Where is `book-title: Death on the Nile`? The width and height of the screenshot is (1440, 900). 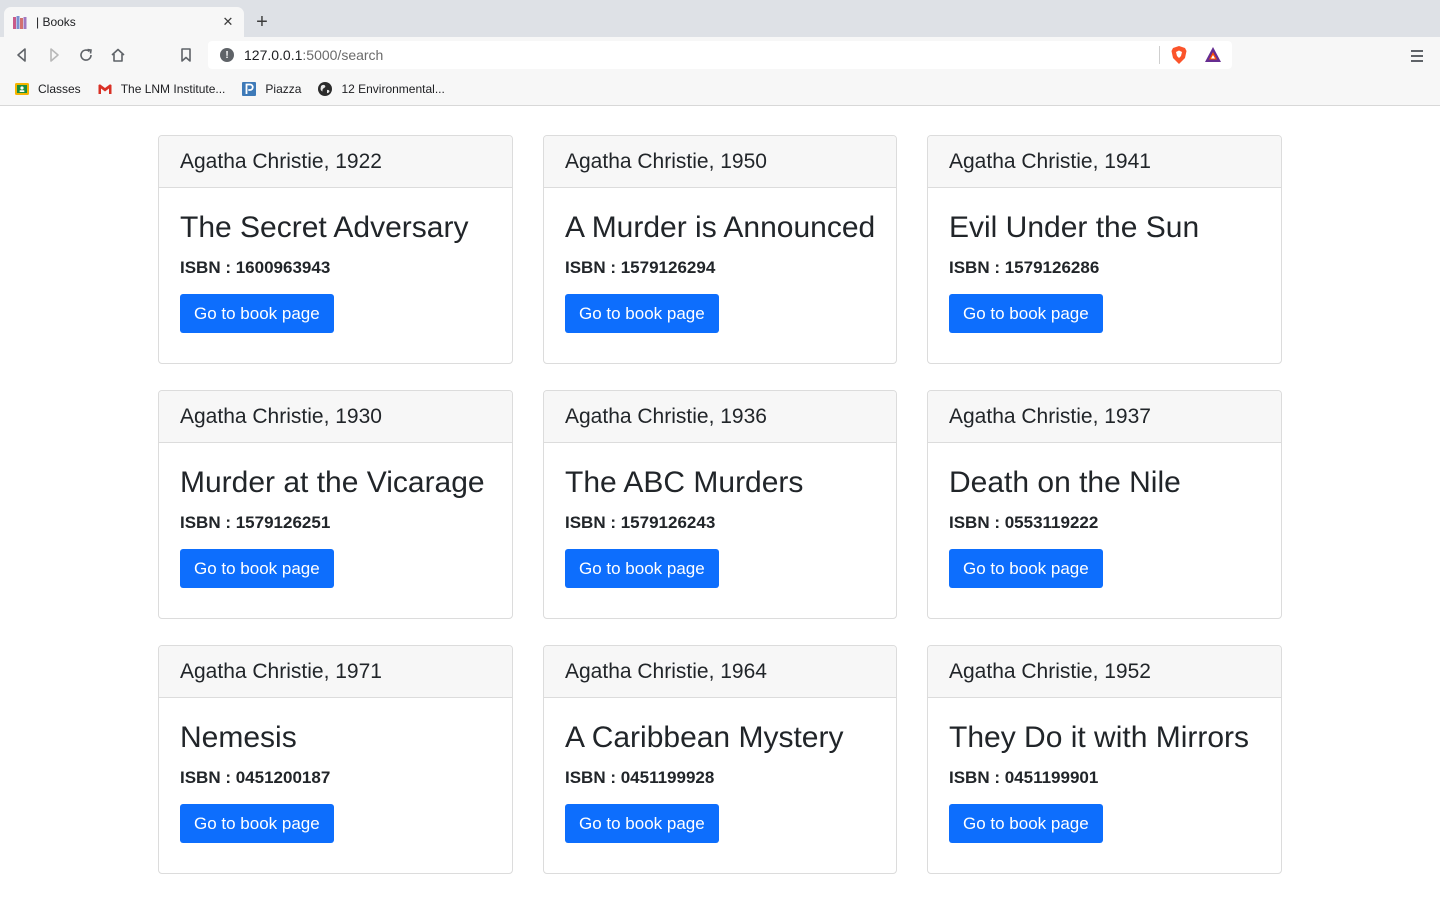
book-title: Death on the Nile is located at coordinates (1065, 482).